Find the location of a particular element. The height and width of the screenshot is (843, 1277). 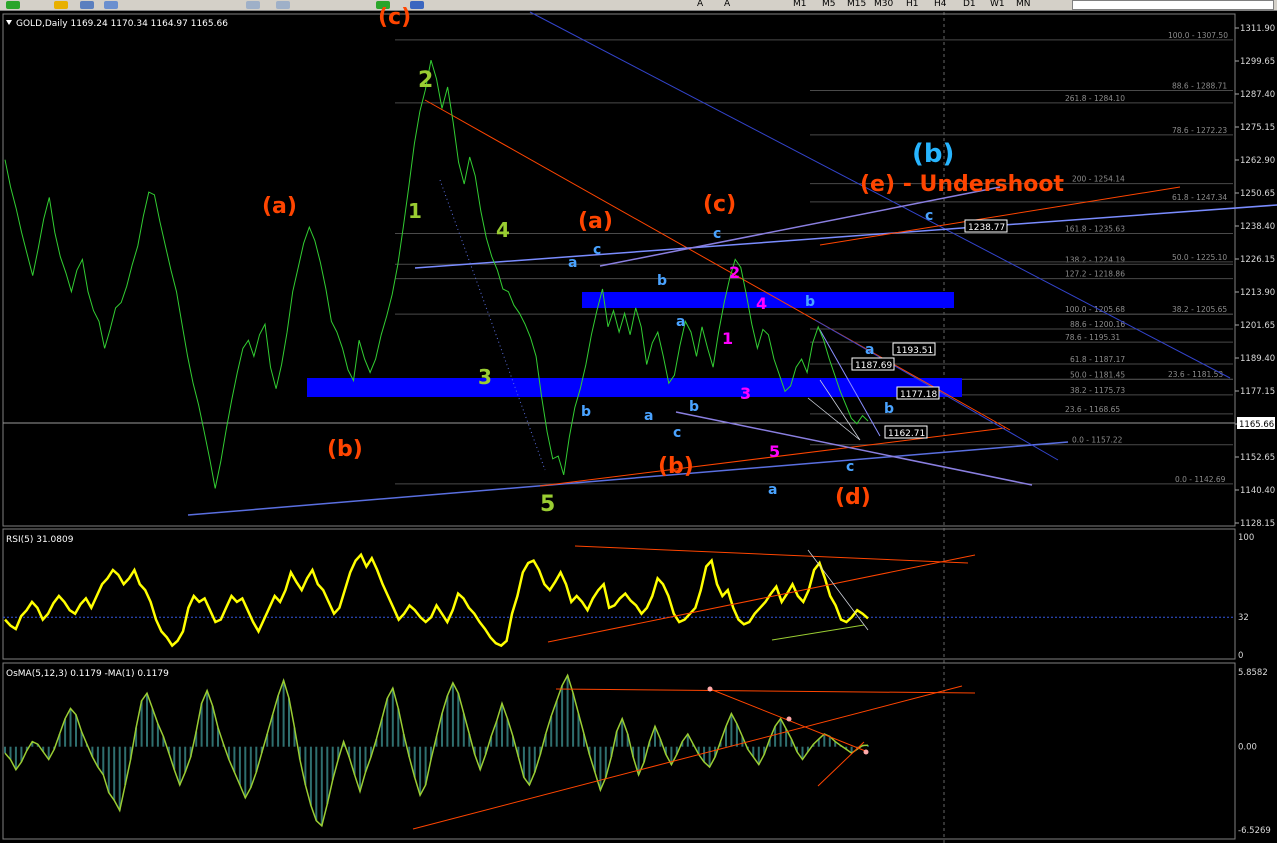

fib-level-label: 23.6 - 1181.53 is located at coordinates (1195, 374).